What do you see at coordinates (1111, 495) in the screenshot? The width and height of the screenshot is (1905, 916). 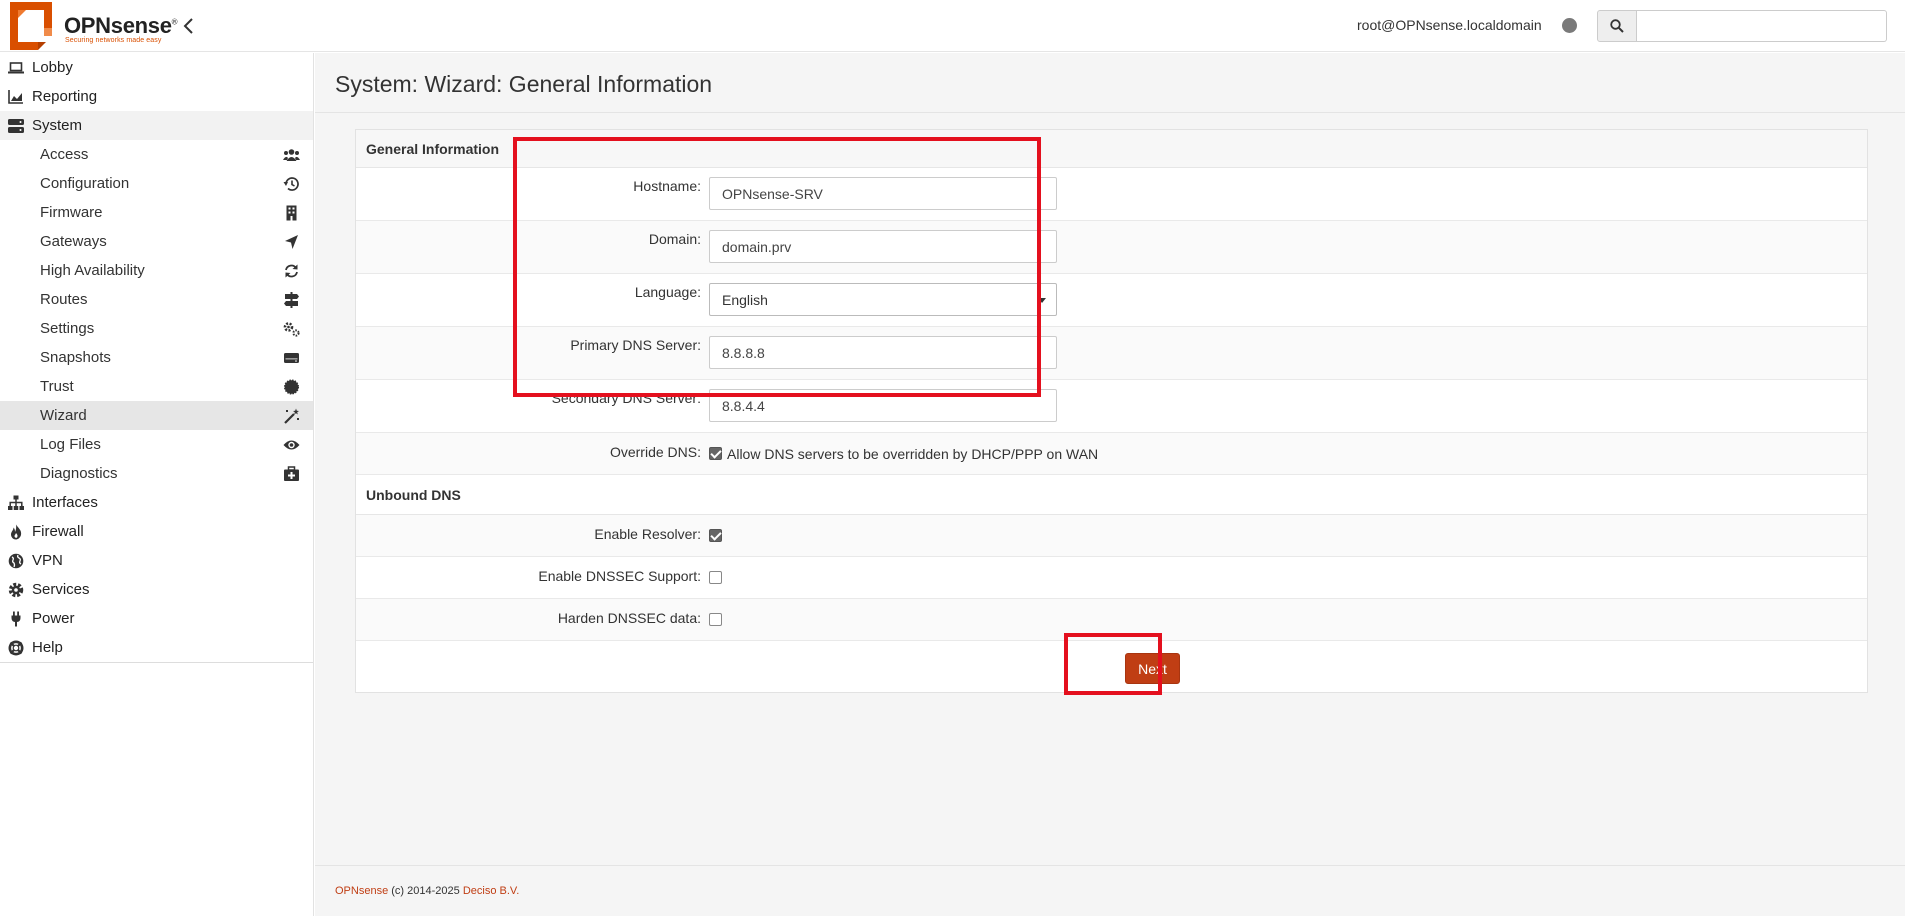 I see `section-unbound-dns: Unbound DNS` at bounding box center [1111, 495].